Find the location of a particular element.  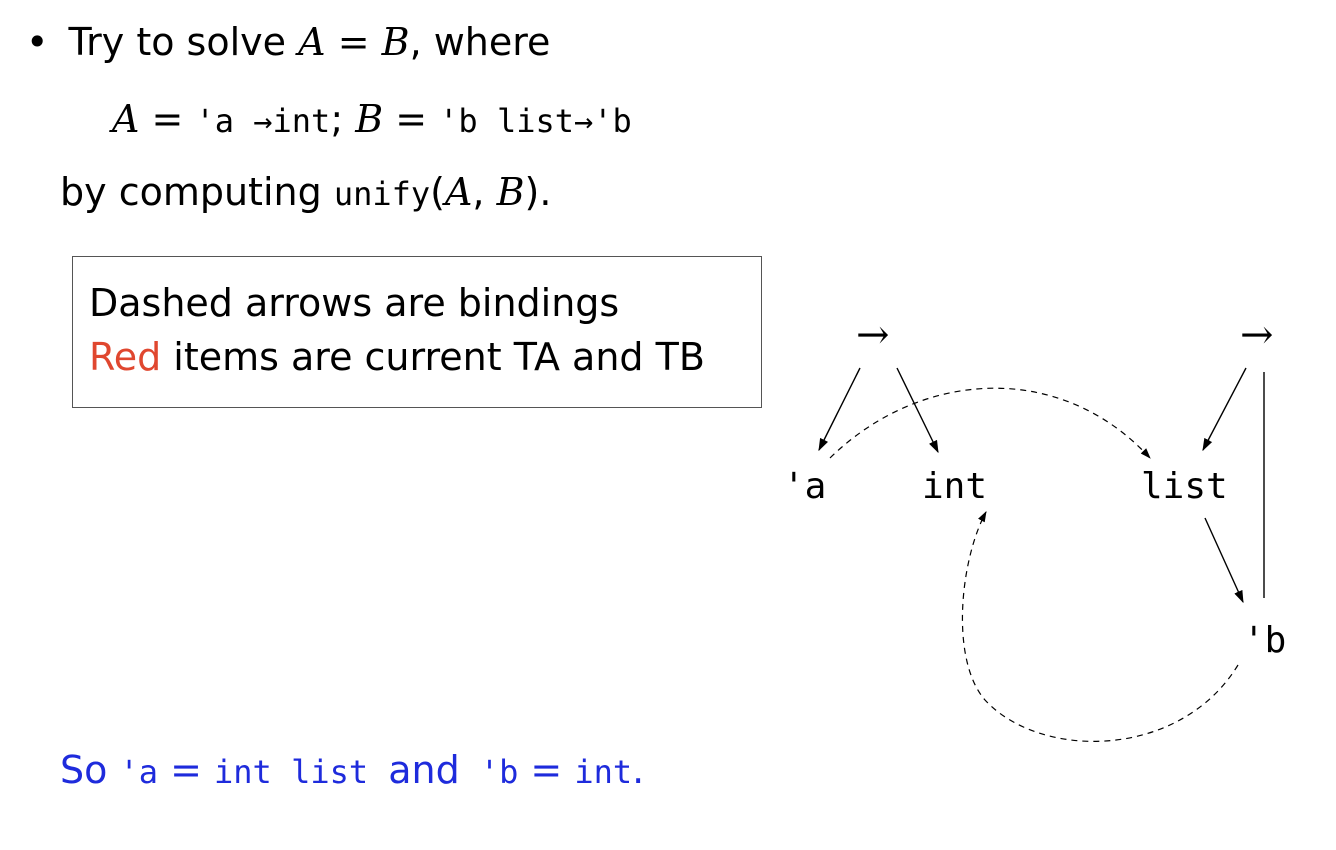

conclusion-val-b: int is located at coordinates (603, 772).